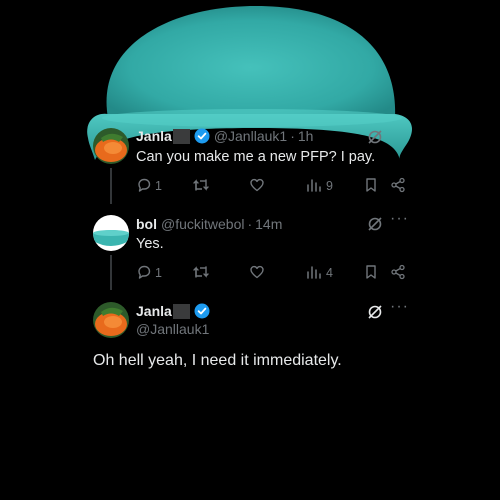 Image resolution: width=500 pixels, height=500 pixels. I want to click on display-name: bol, so click(146, 224).